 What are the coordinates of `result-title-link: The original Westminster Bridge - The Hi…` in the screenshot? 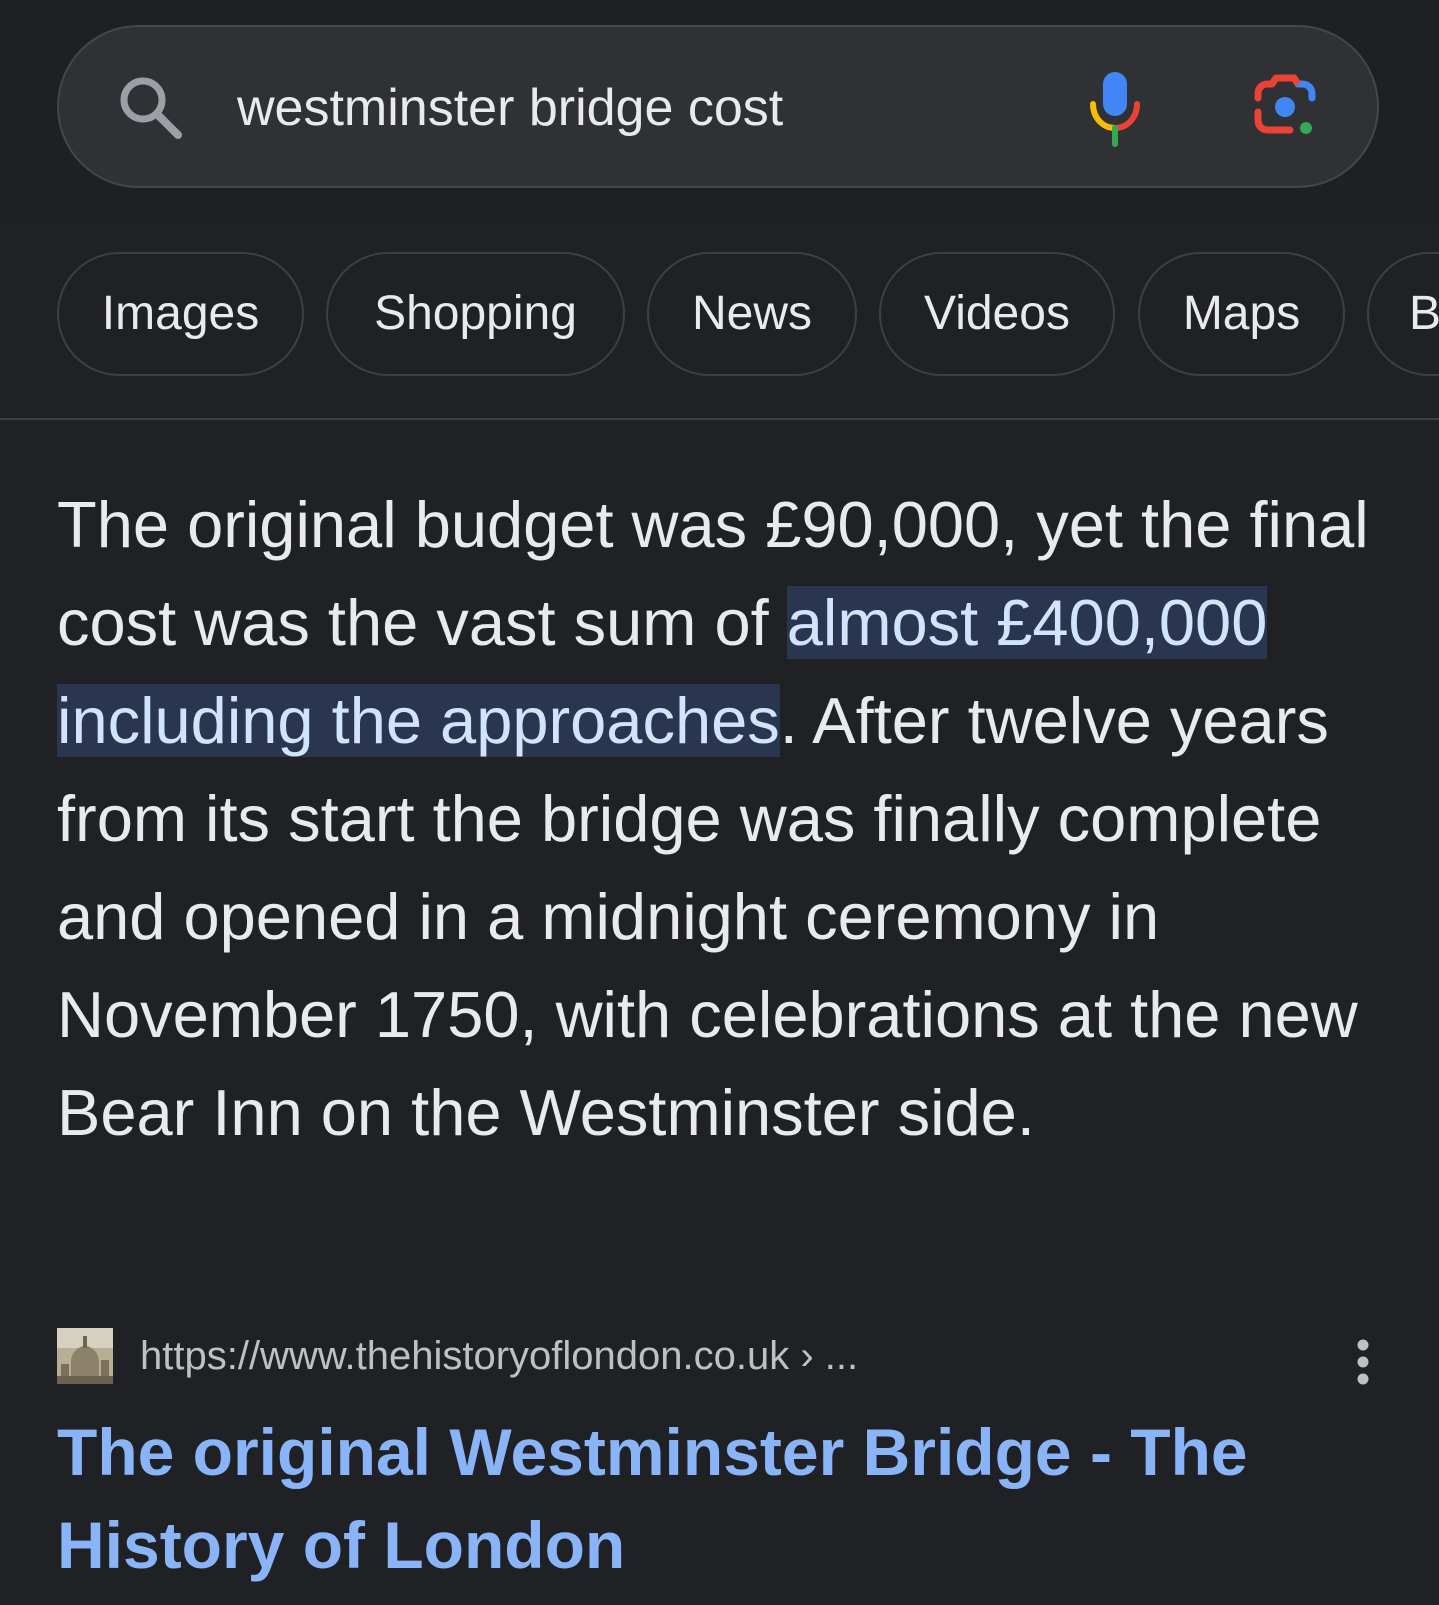 It's located at (727, 1499).